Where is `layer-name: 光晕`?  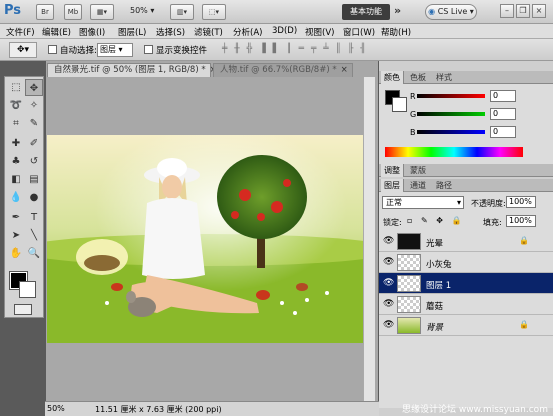 layer-name: 光晕 is located at coordinates (435, 244).